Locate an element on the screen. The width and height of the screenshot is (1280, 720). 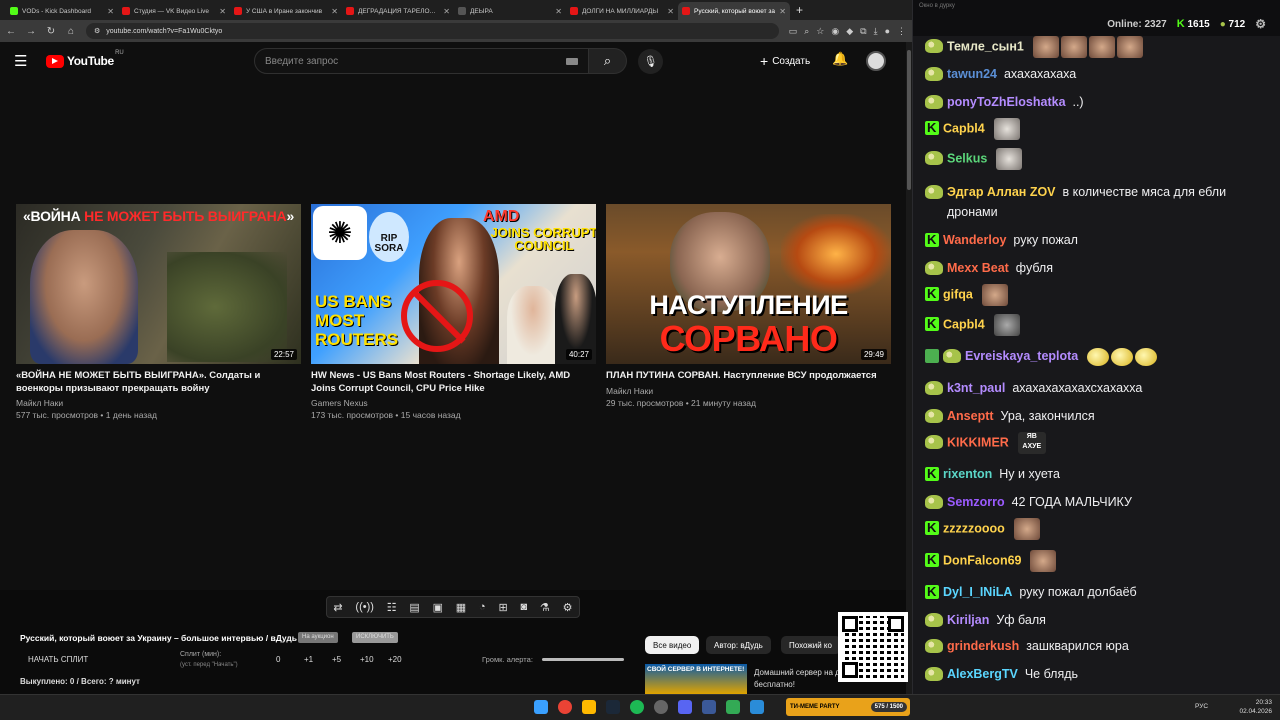
video-channel: Майкл Наки is located at coordinates (748, 391).